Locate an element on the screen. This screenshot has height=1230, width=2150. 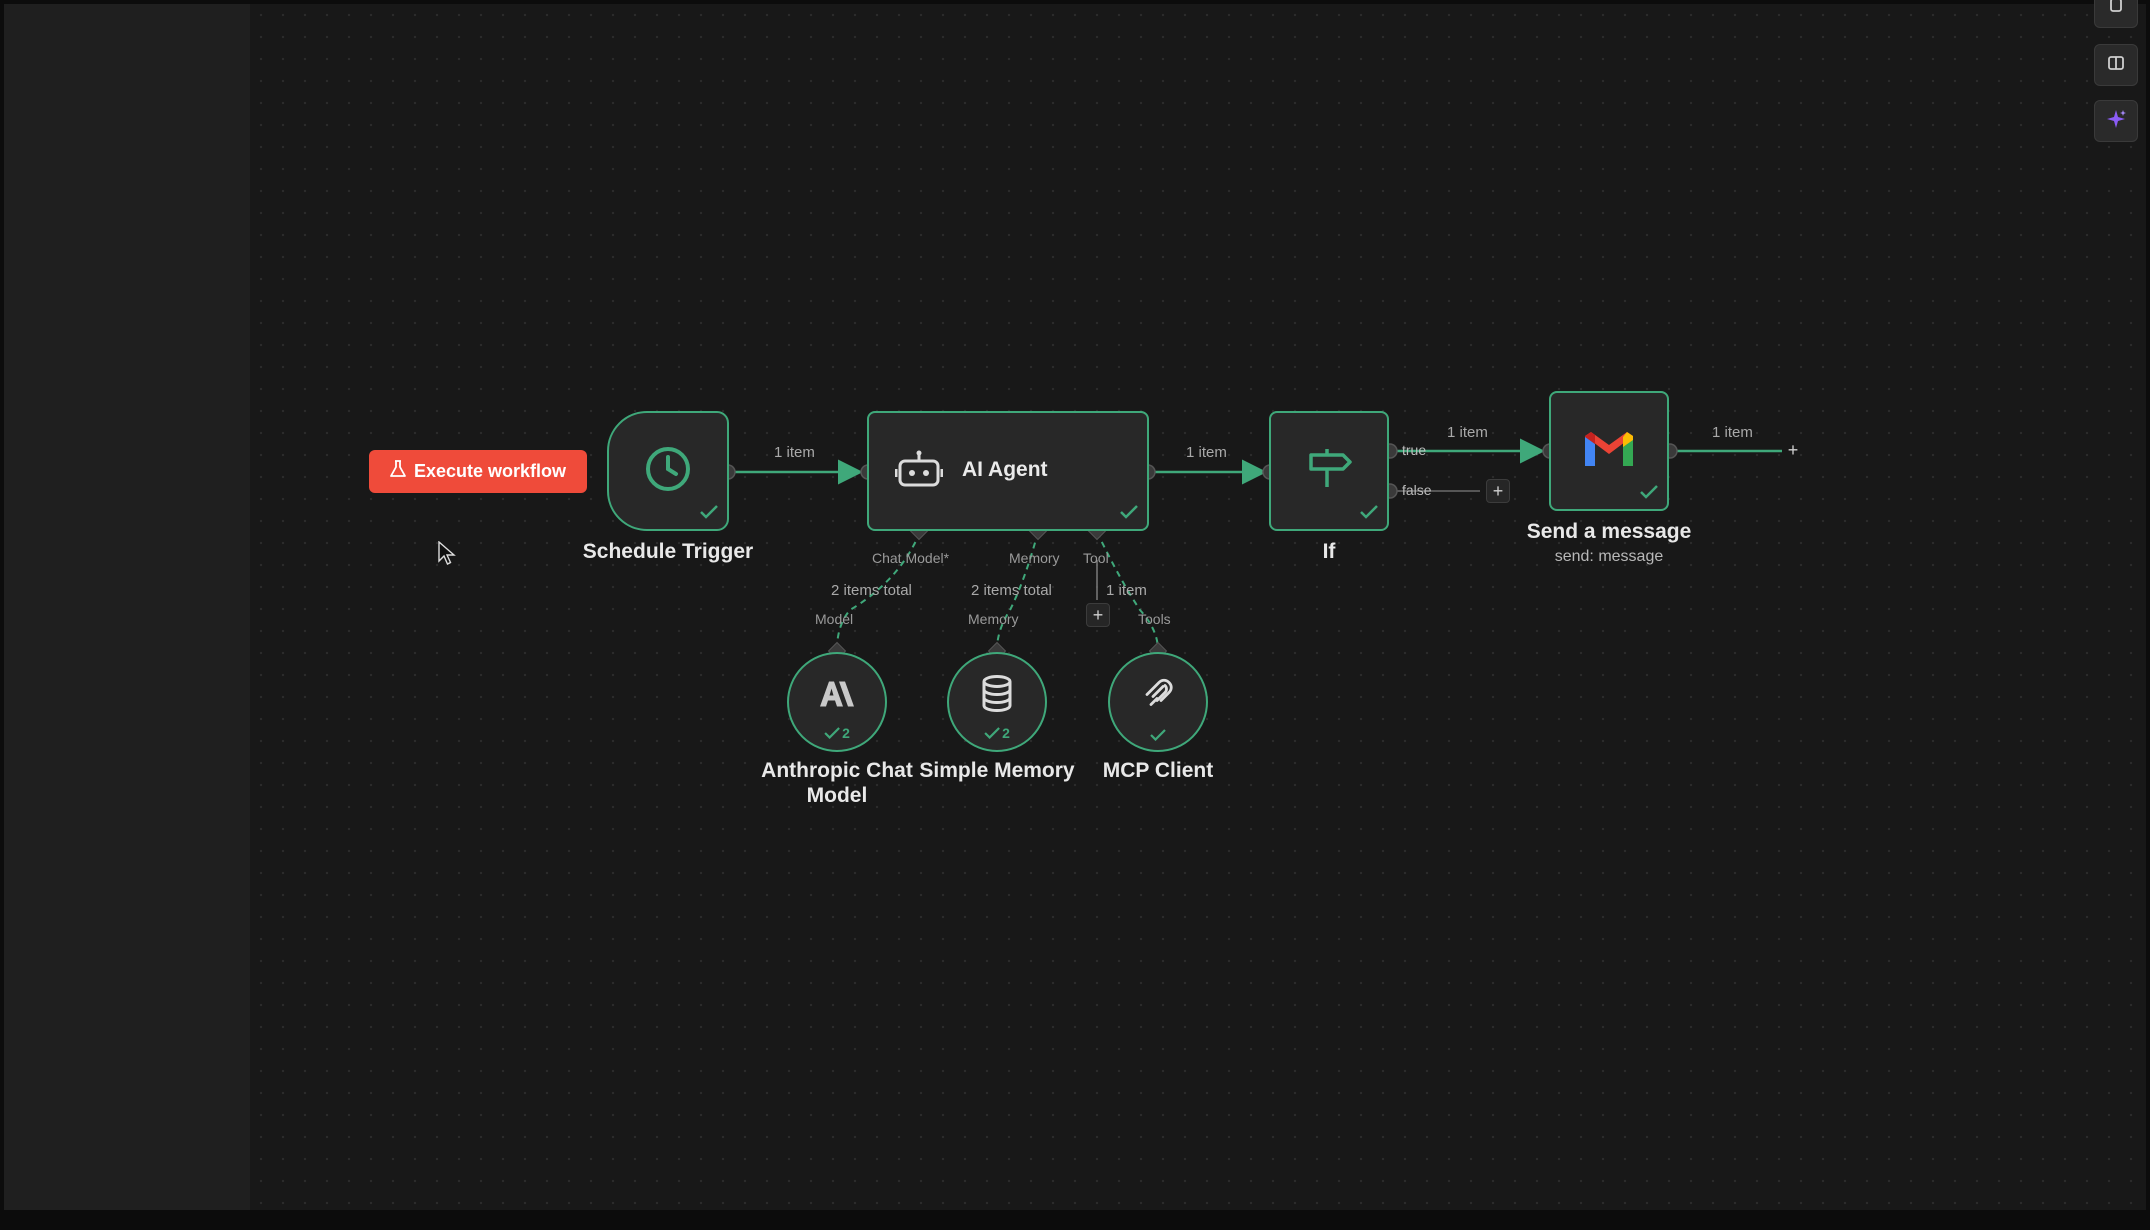
robot-icon is located at coordinates (919, 471).